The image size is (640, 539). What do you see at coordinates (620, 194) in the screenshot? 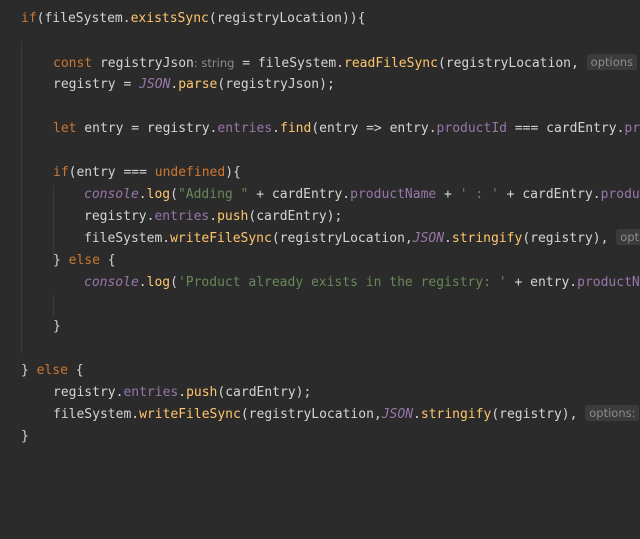
I see `property: produc` at bounding box center [620, 194].